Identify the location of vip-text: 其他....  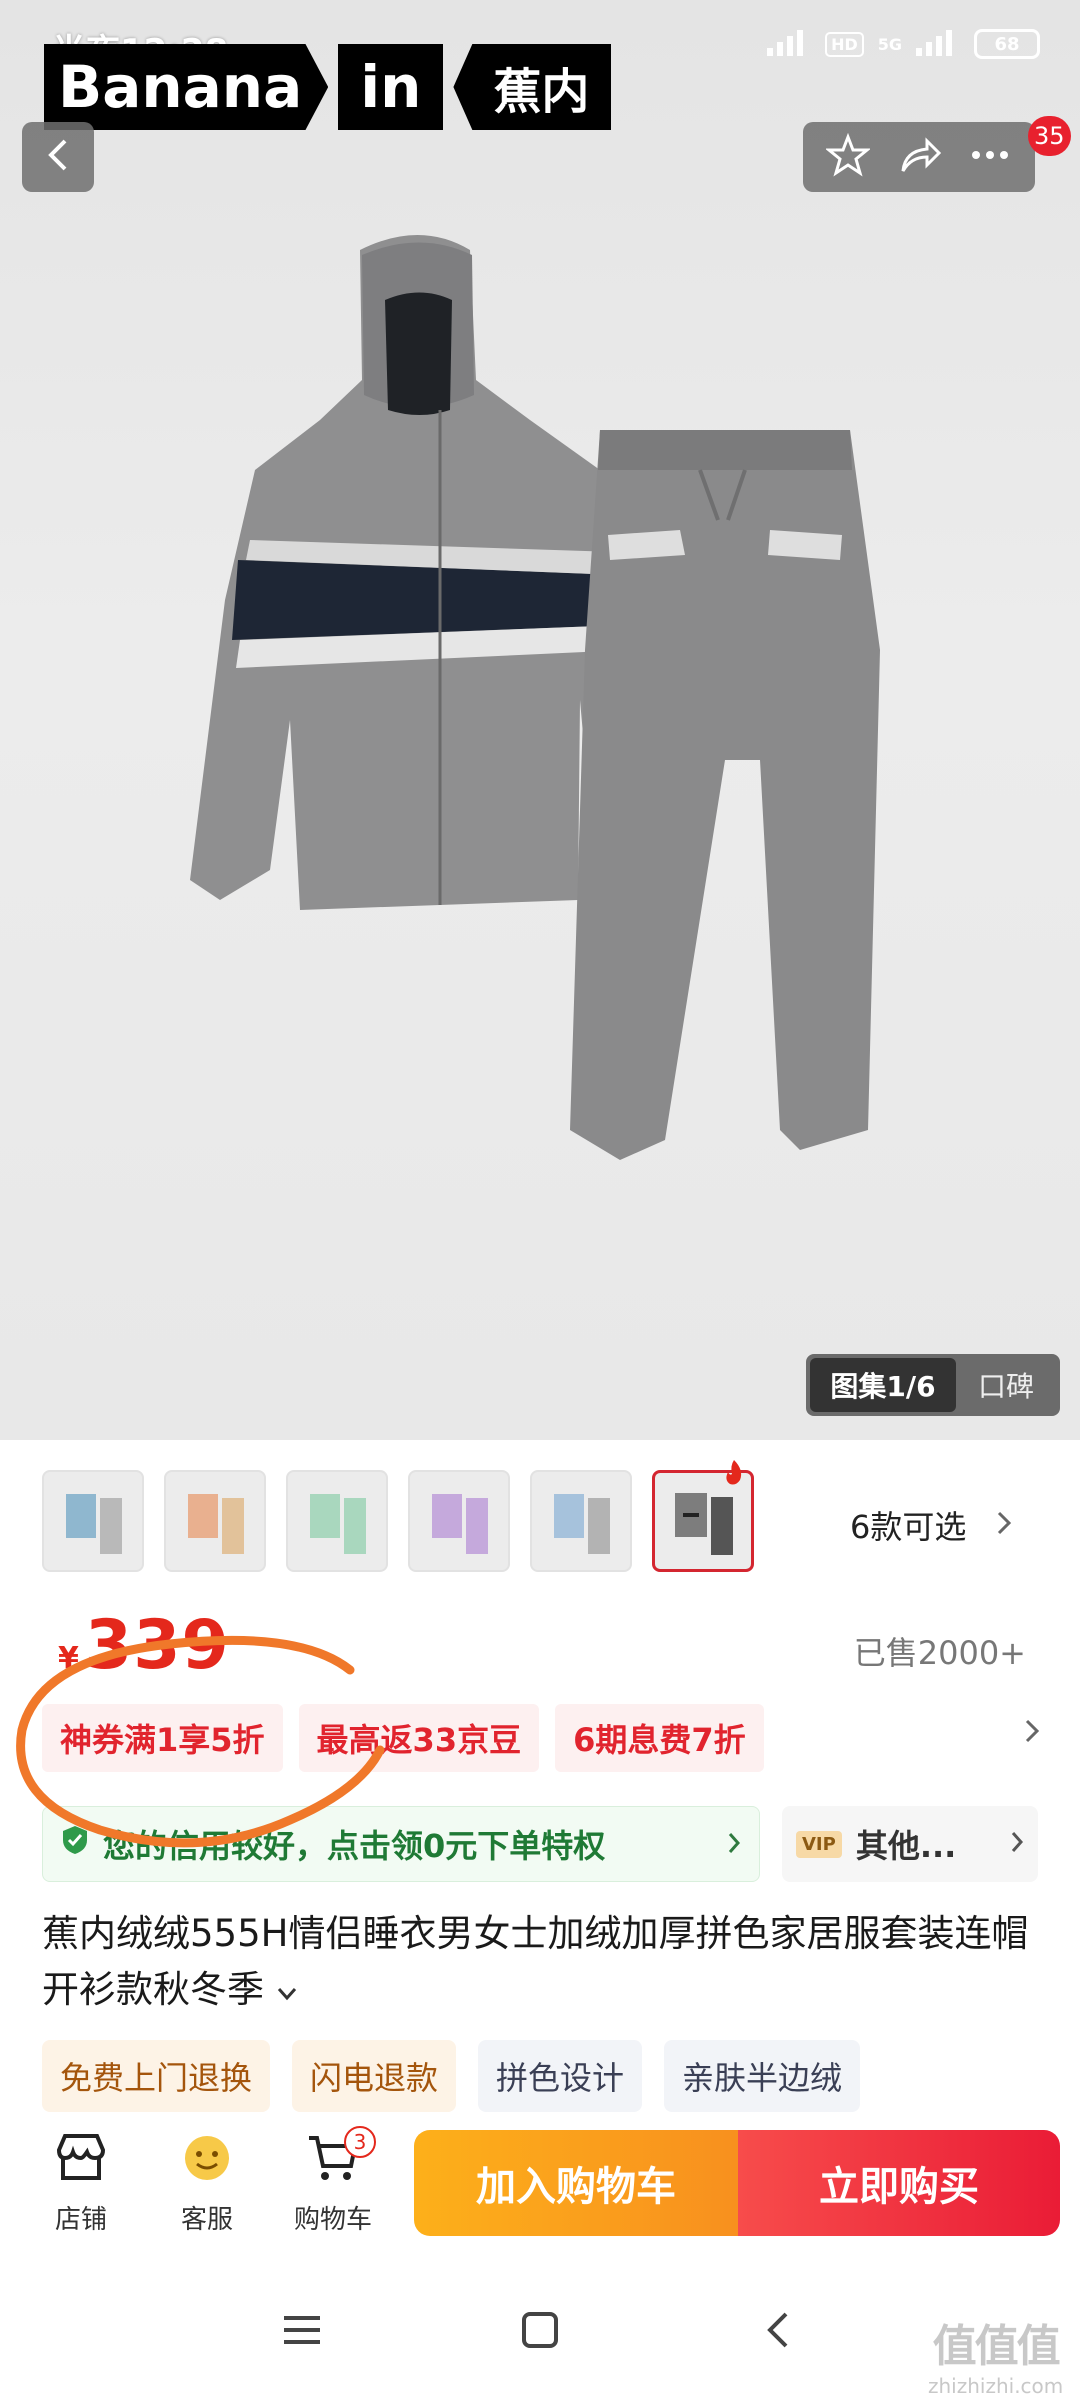
(906, 1846).